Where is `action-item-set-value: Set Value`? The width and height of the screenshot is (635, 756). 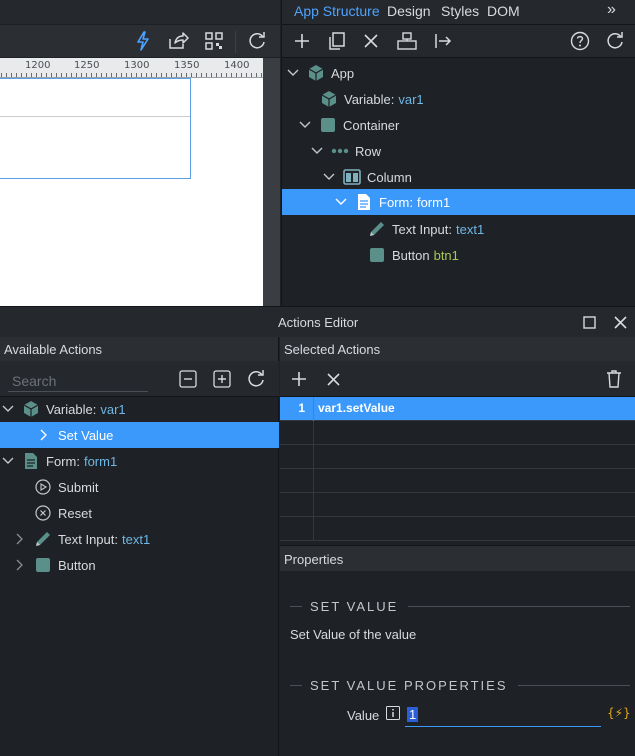 action-item-set-value: Set Value is located at coordinates (139, 435).